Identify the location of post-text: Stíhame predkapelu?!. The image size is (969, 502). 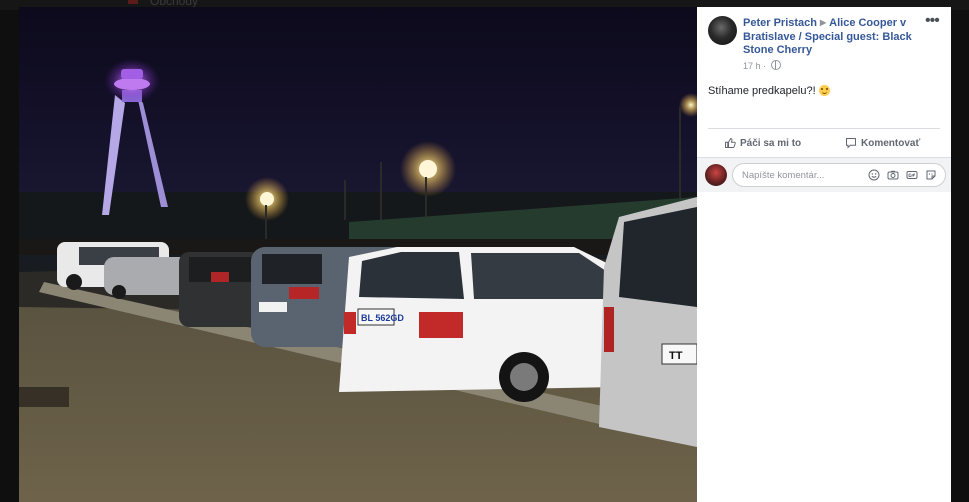
(769, 91).